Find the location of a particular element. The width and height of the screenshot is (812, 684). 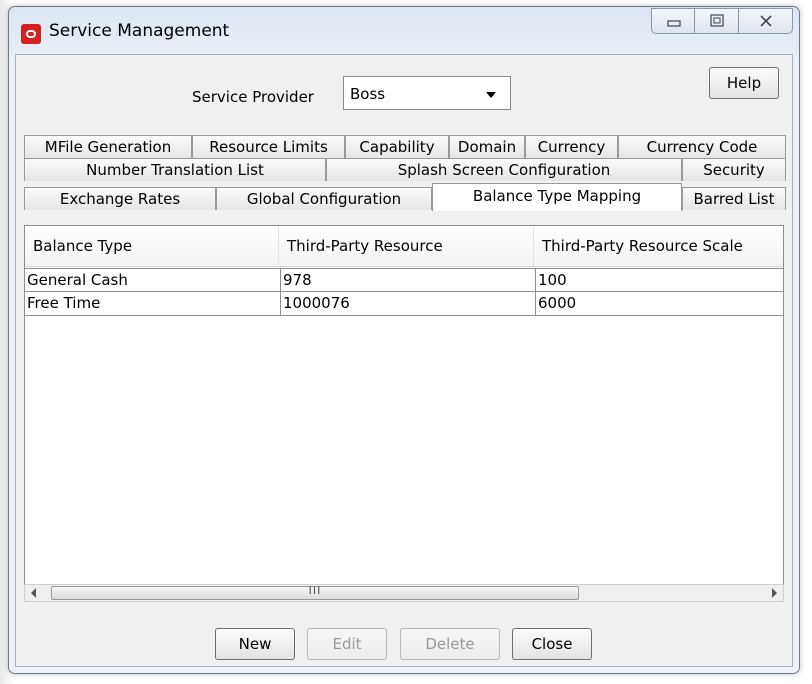

table-row: Free Time 1000076 6000 is located at coordinates (404, 304).